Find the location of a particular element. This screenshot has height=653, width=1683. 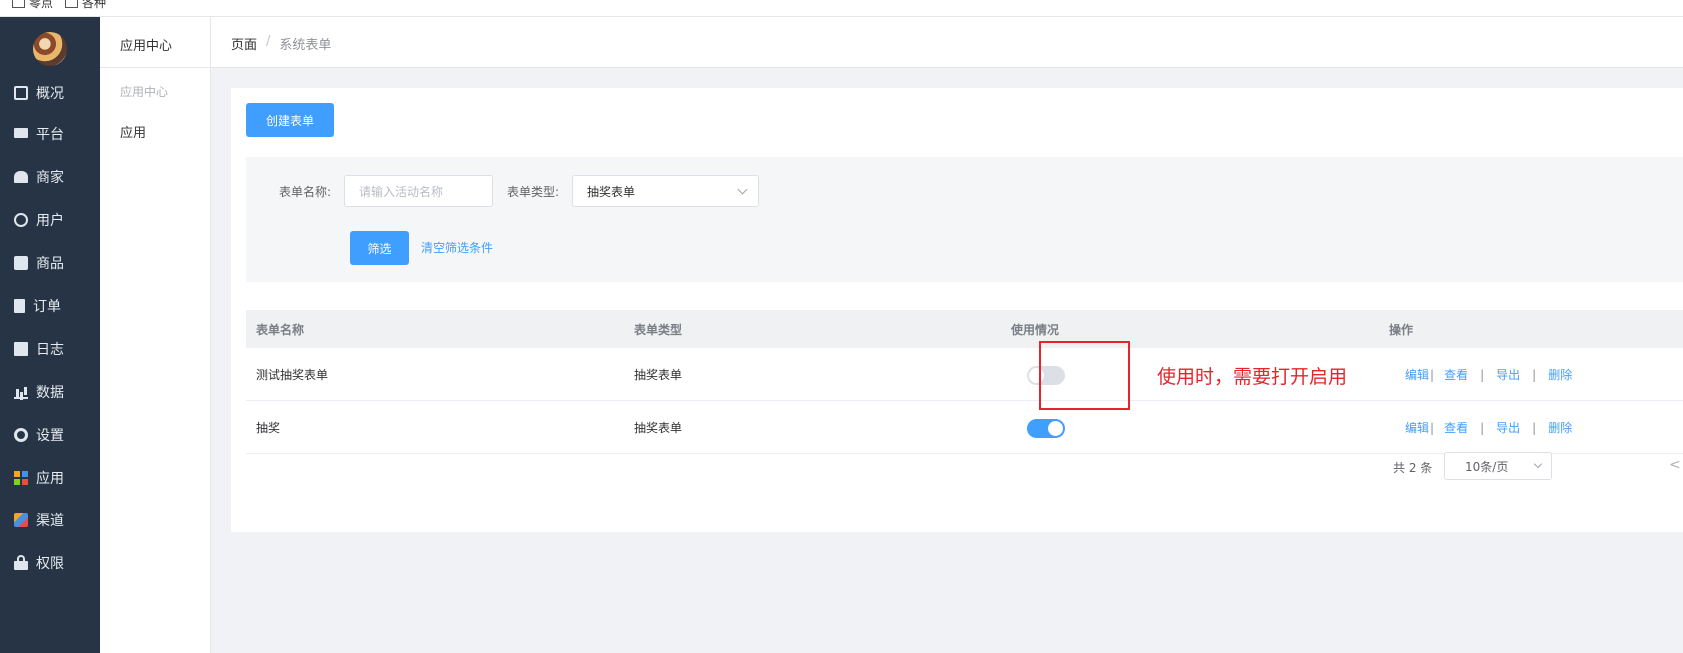

enable-toggle is located at coordinates (1046, 428).